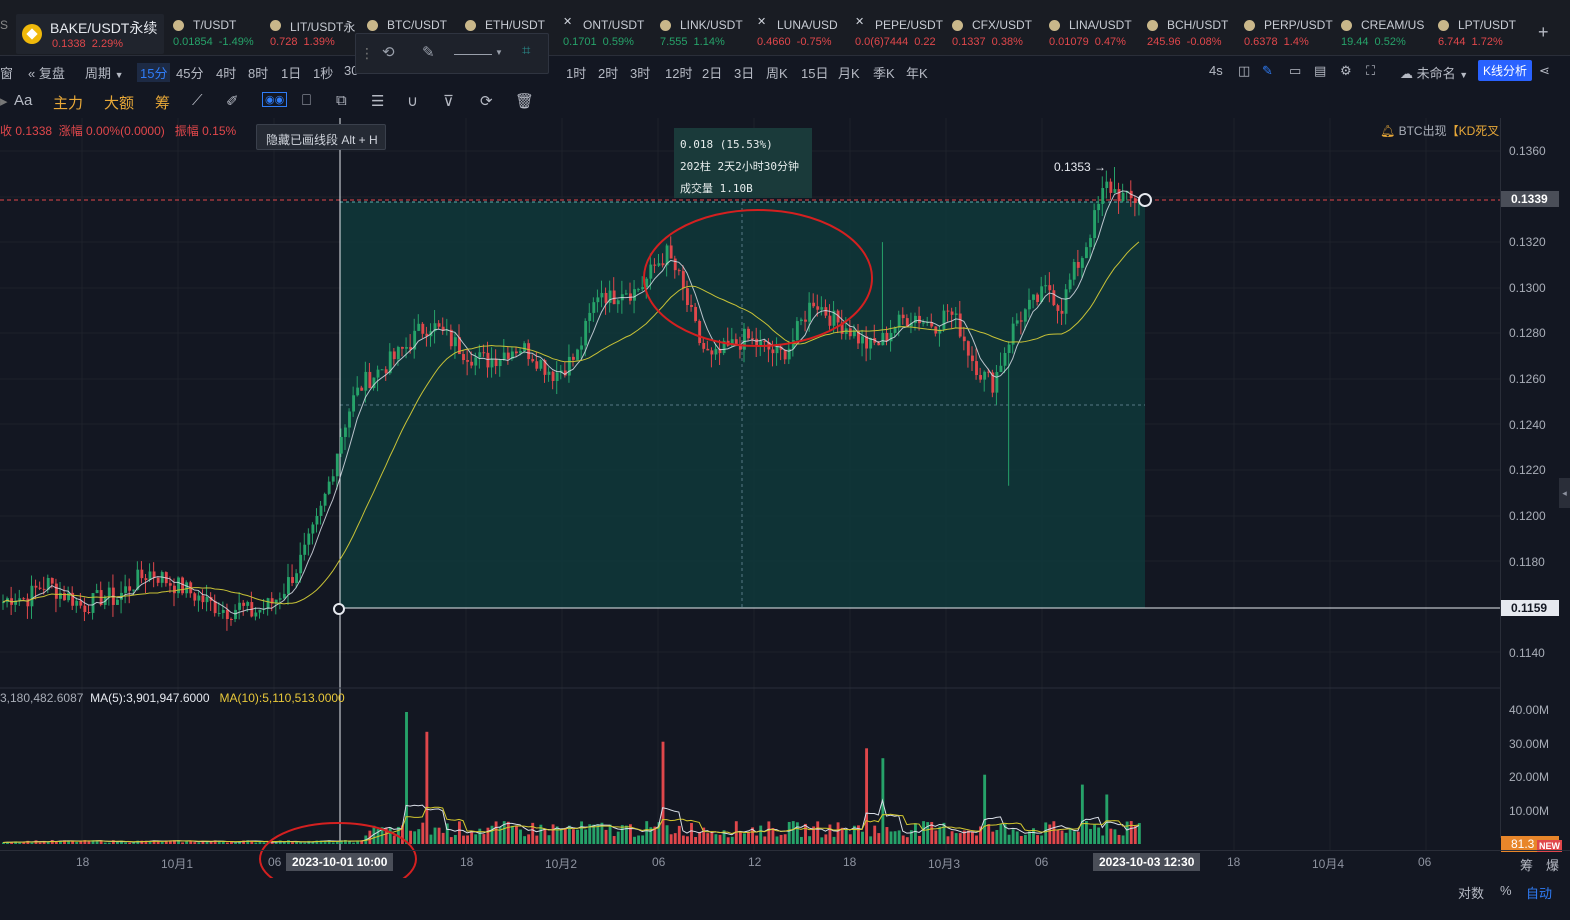 Image resolution: width=1570 pixels, height=920 pixels. What do you see at coordinates (6, 72) in the screenshot?
I see `window-button: 窗` at bounding box center [6, 72].